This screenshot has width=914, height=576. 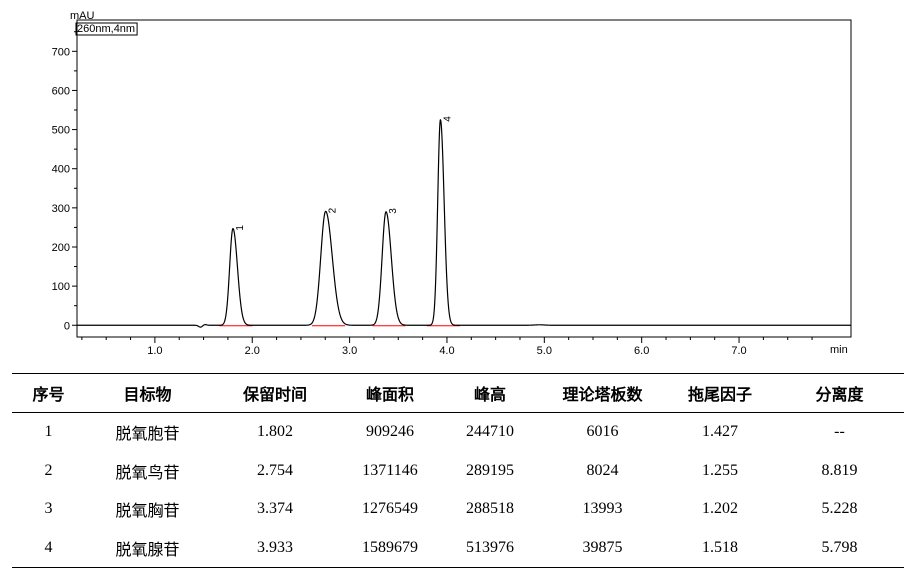 I want to click on y-tick-label: 400, so click(x=61, y=170).